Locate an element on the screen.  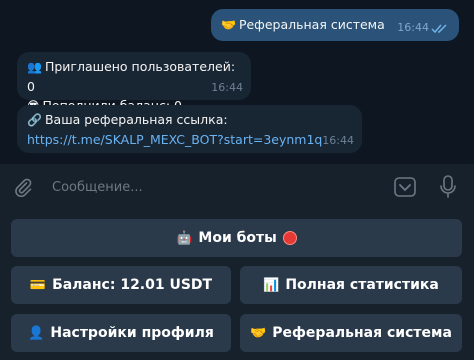
credit-card-icon: 💳 is located at coordinates (38, 285).